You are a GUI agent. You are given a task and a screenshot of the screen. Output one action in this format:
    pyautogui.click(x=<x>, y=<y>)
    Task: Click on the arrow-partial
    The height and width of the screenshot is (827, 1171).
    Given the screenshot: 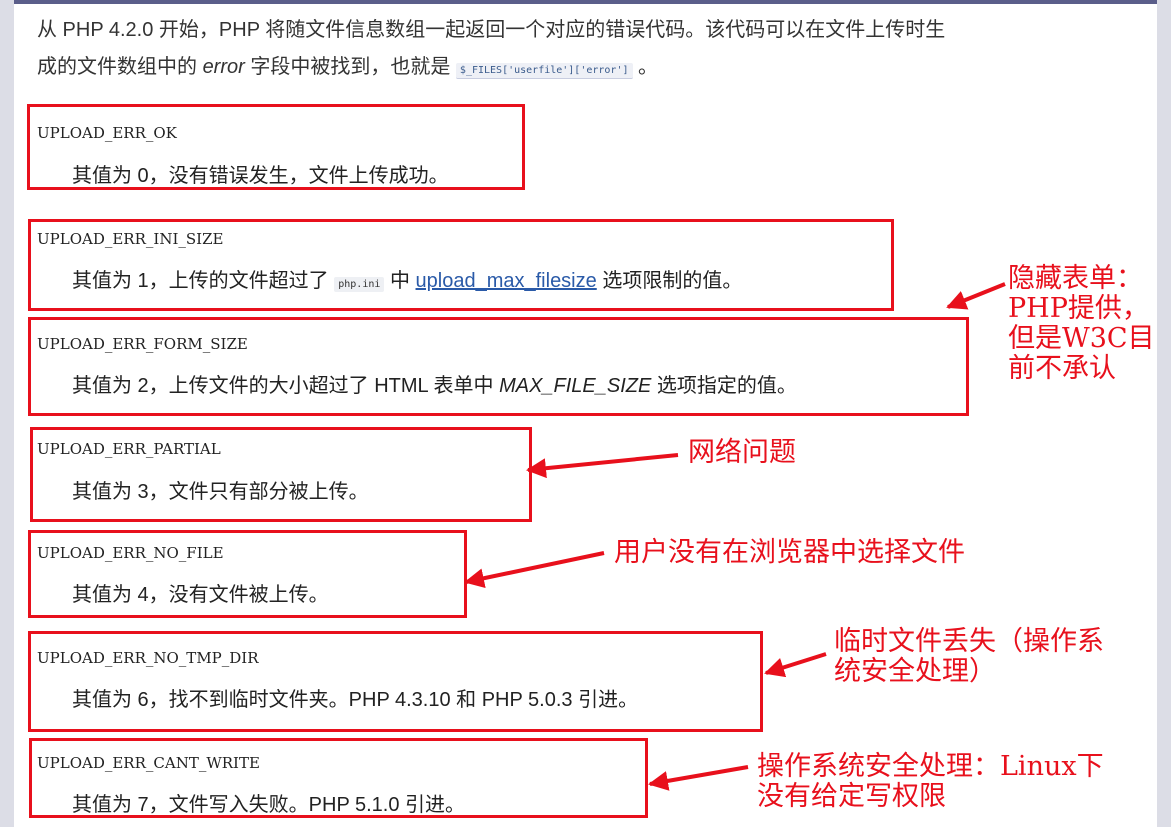 What is the action you would take?
    pyautogui.click(x=602, y=466)
    